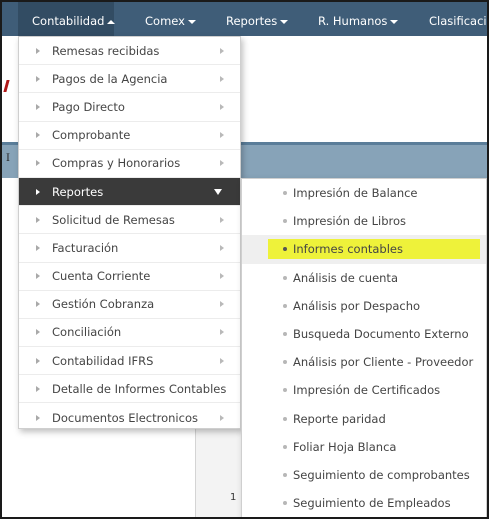 The width and height of the screenshot is (489, 519). I want to click on nav-comex: Comex, so click(170, 19).